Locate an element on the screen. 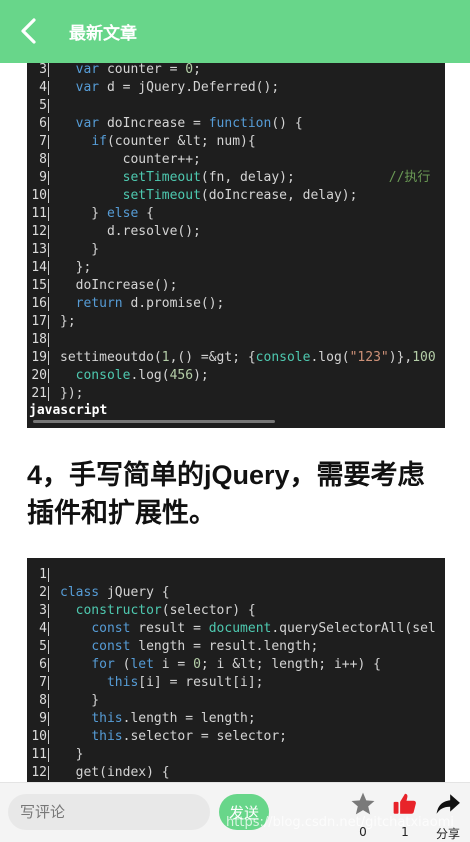  code-token: }; is located at coordinates (68, 321).